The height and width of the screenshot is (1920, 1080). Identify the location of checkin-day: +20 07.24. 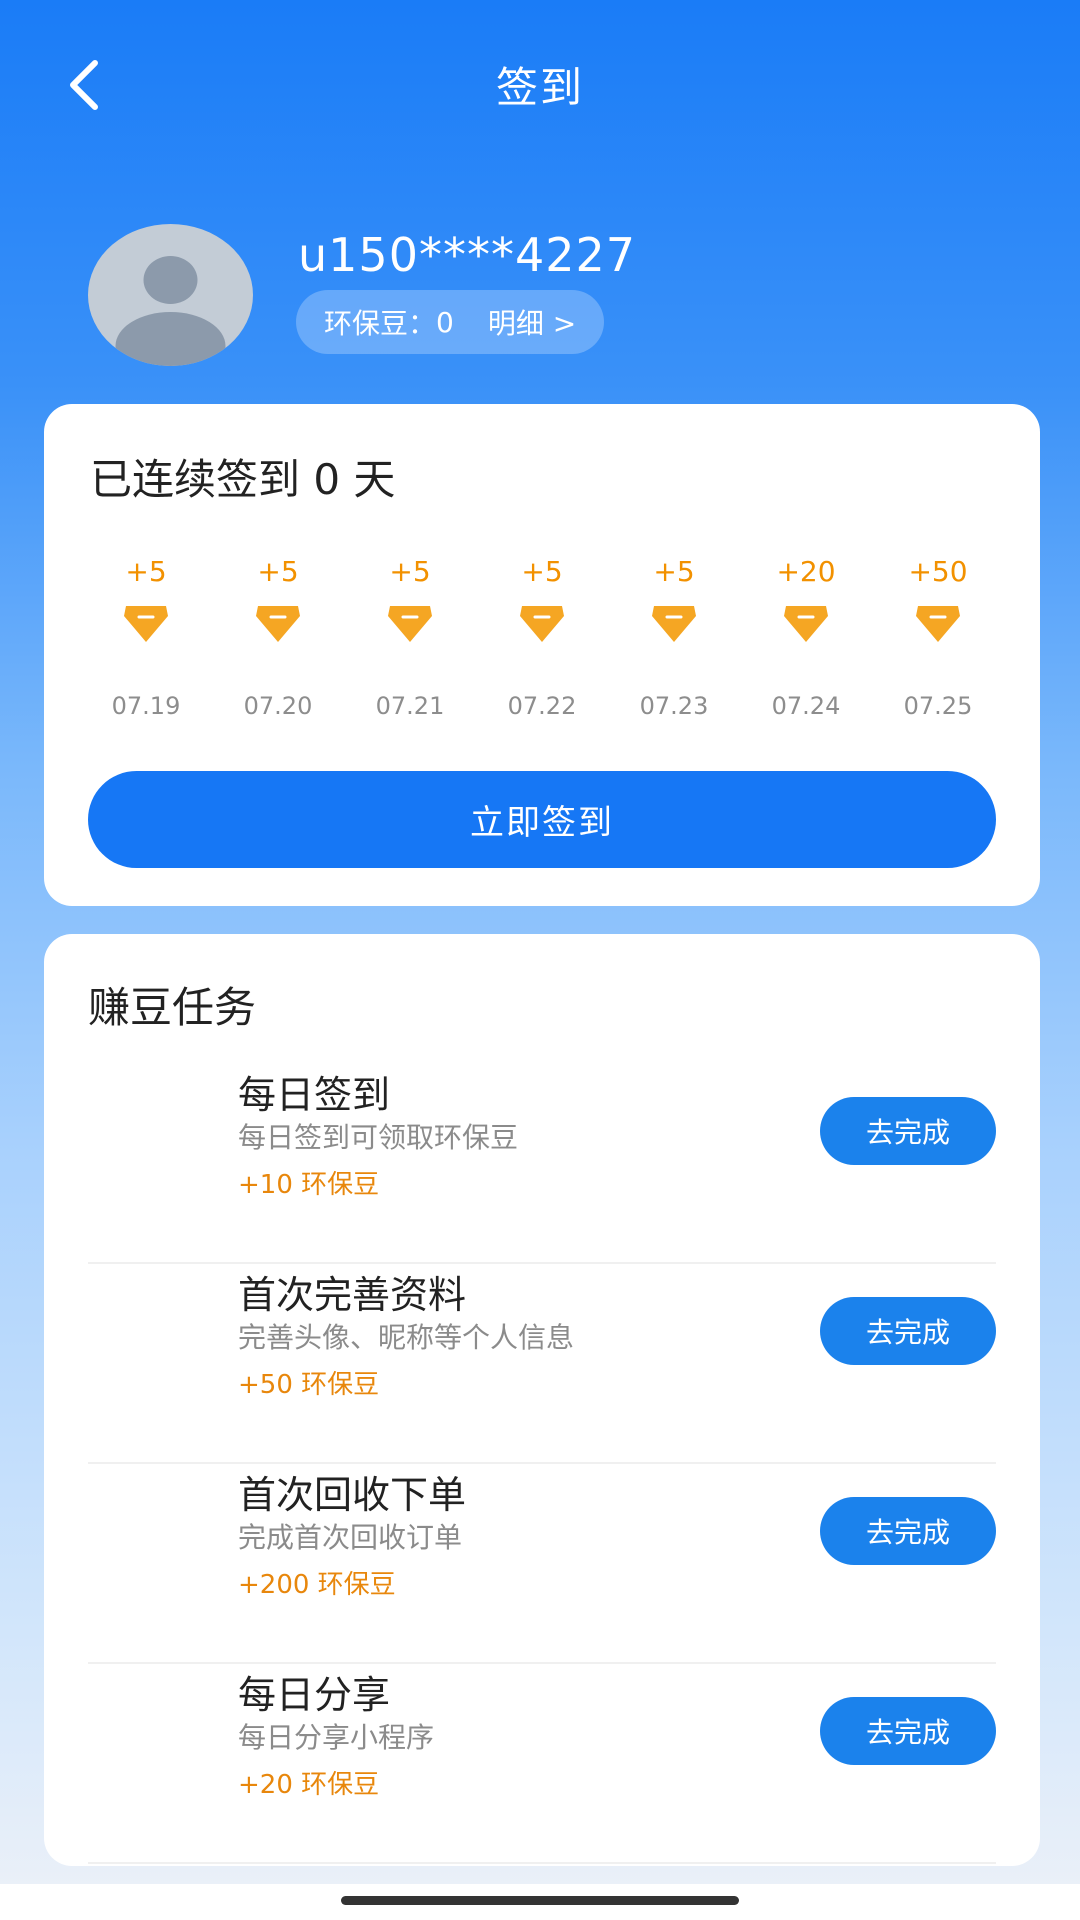
(806, 637).